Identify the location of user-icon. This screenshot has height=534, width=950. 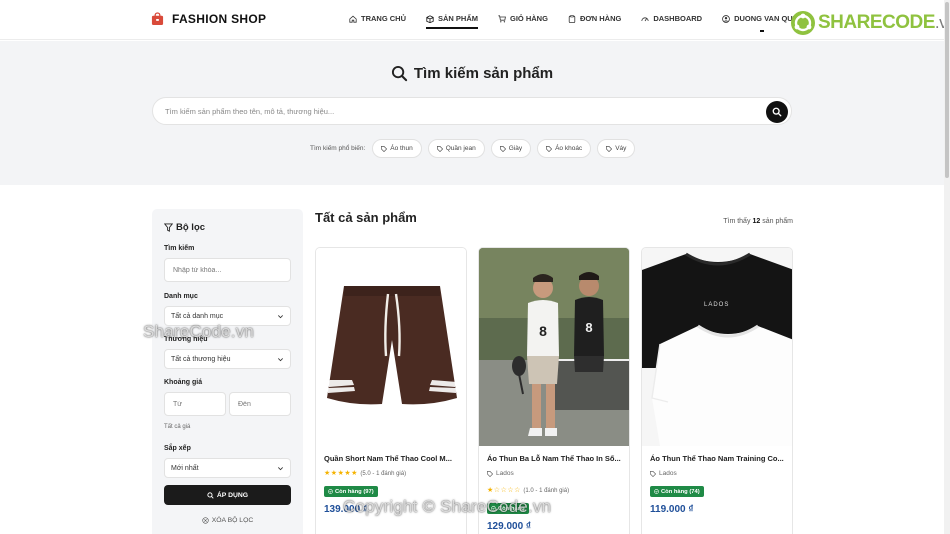
(726, 18).